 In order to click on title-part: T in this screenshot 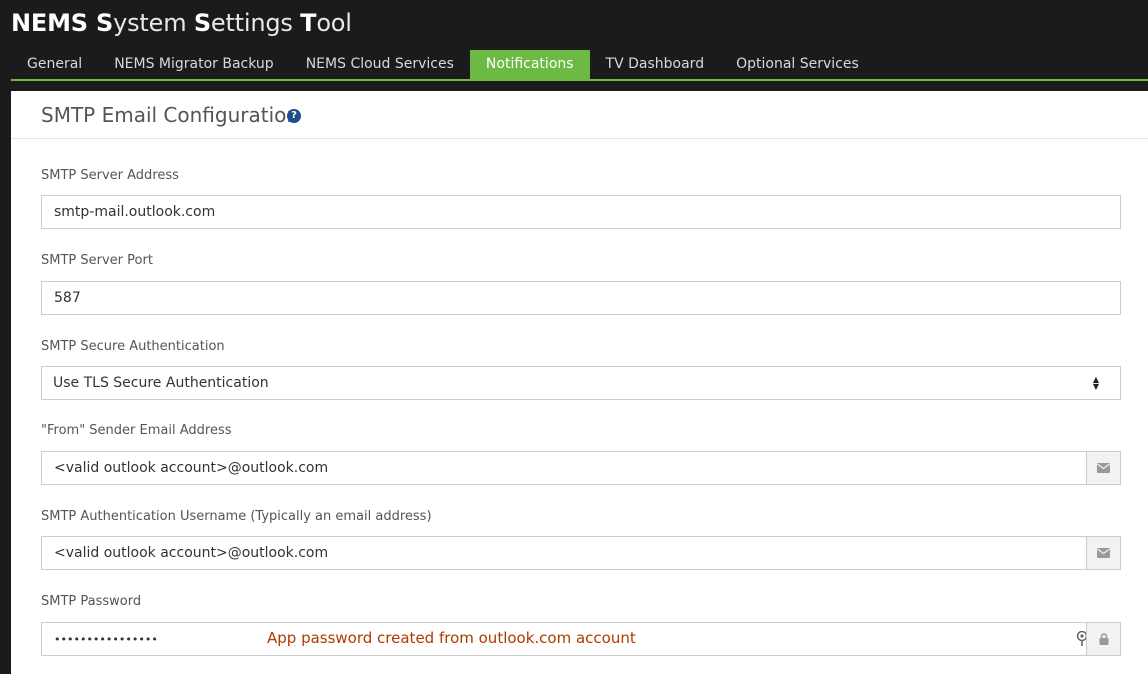, I will do `click(308, 23)`.